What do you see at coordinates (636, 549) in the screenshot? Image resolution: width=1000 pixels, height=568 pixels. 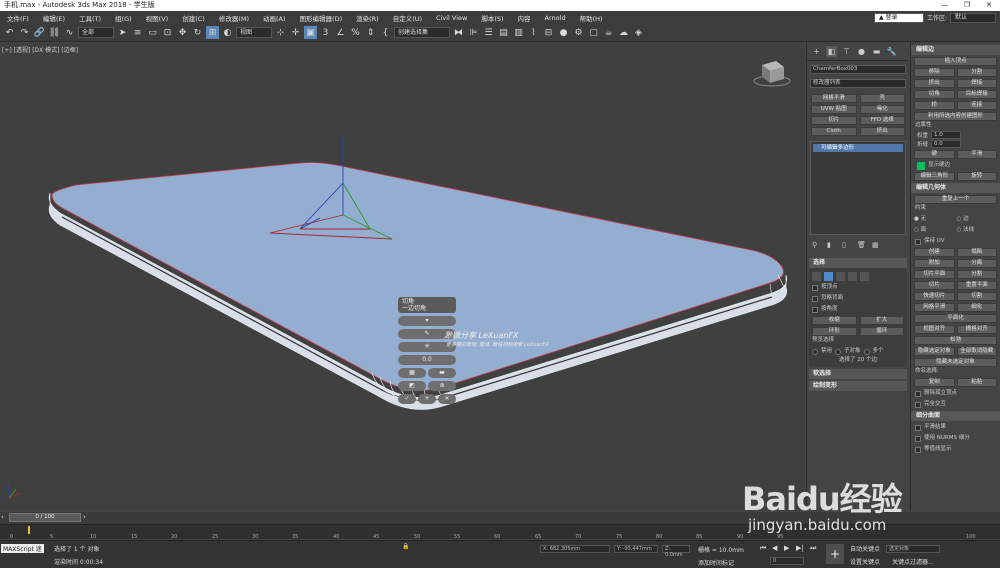 I see `y-coordinate-field: Y: -93.447mm` at bounding box center [636, 549].